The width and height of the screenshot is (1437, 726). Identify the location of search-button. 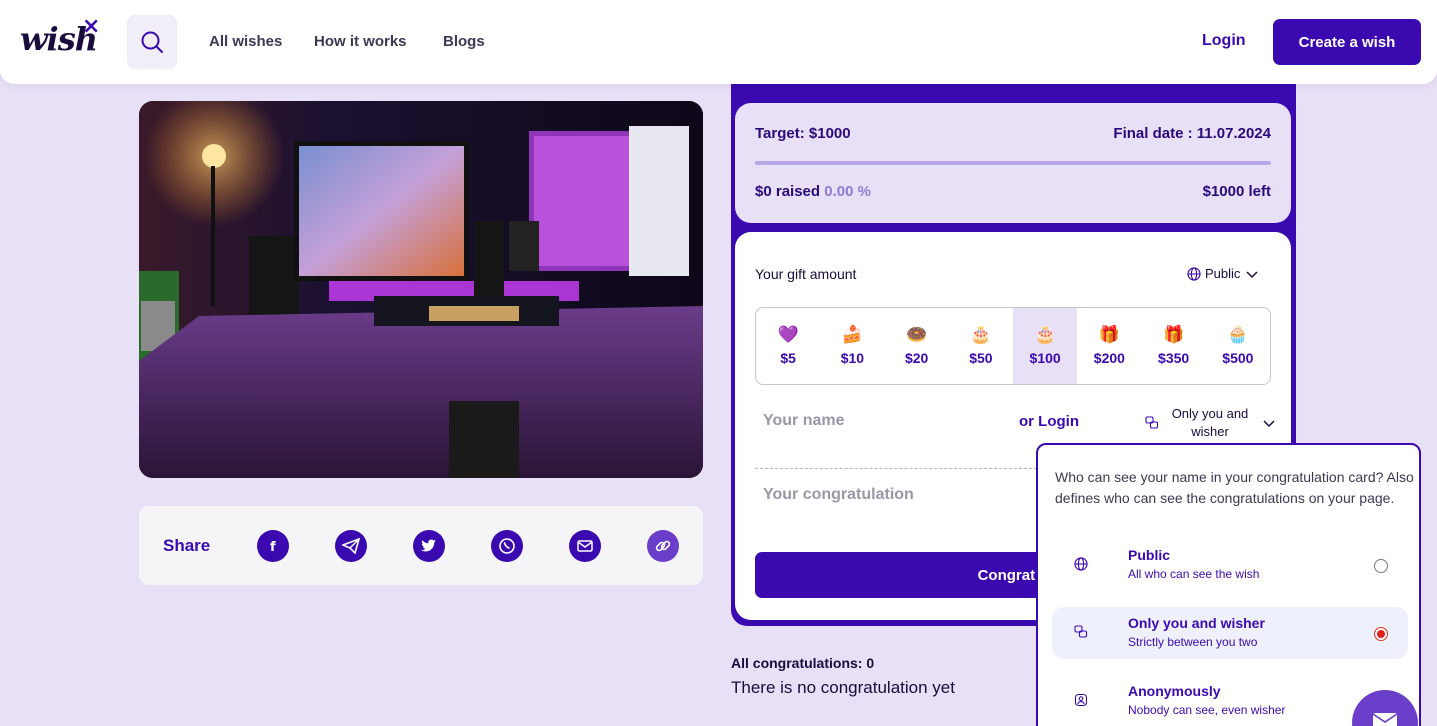
(152, 42).